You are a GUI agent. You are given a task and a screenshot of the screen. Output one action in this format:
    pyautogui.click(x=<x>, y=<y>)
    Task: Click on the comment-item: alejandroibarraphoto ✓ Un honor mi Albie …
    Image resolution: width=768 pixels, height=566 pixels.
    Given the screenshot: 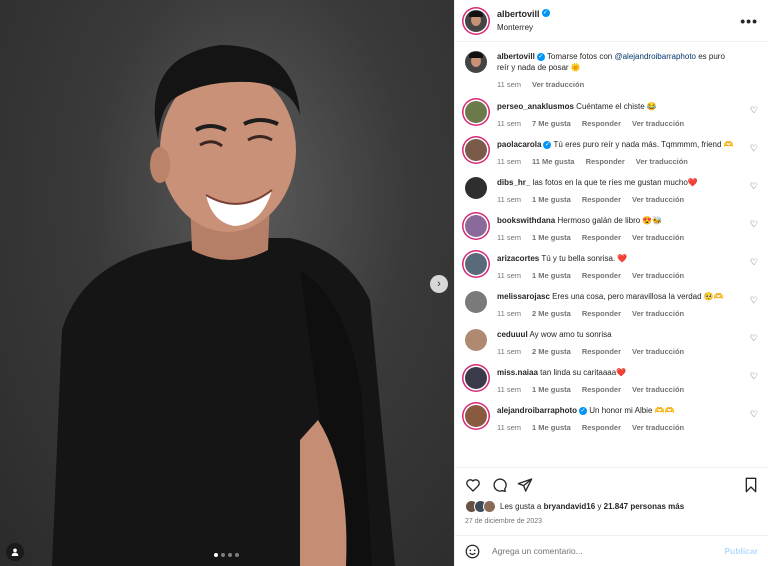 What is the action you would take?
    pyautogui.click(x=611, y=419)
    